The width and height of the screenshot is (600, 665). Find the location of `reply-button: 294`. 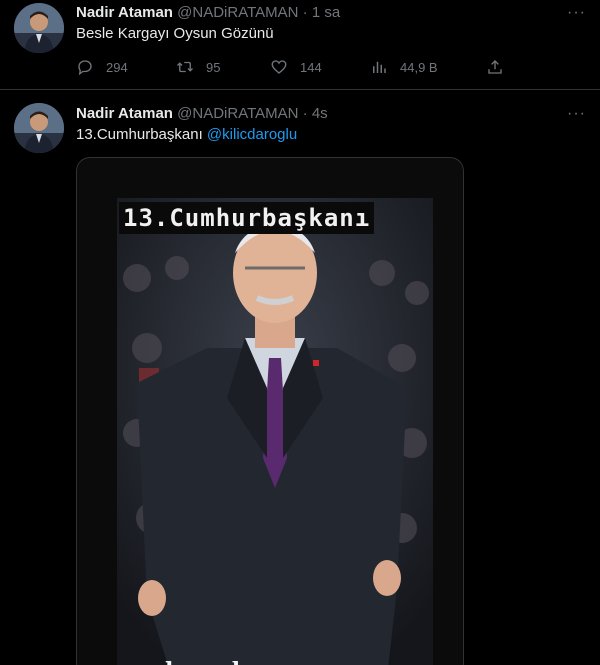

reply-button: 294 is located at coordinates (102, 67).